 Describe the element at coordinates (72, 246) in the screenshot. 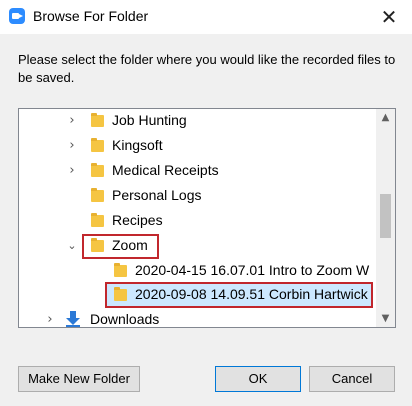

I see `chevron-down-icon: ⌄` at that location.